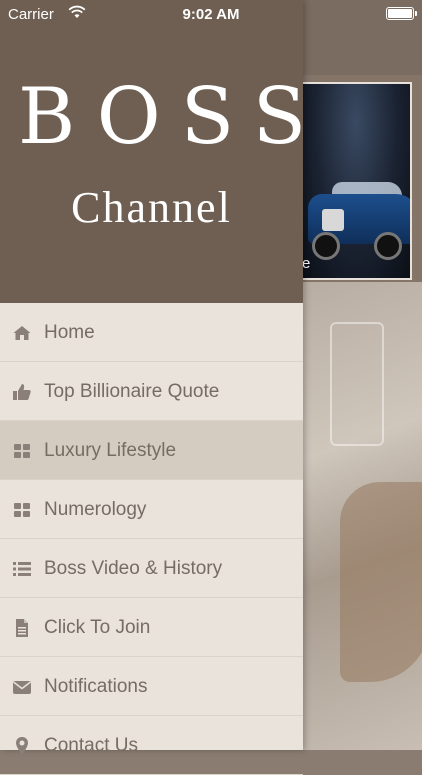  What do you see at coordinates (22, 687) in the screenshot?
I see `envelope-icon` at bounding box center [22, 687].